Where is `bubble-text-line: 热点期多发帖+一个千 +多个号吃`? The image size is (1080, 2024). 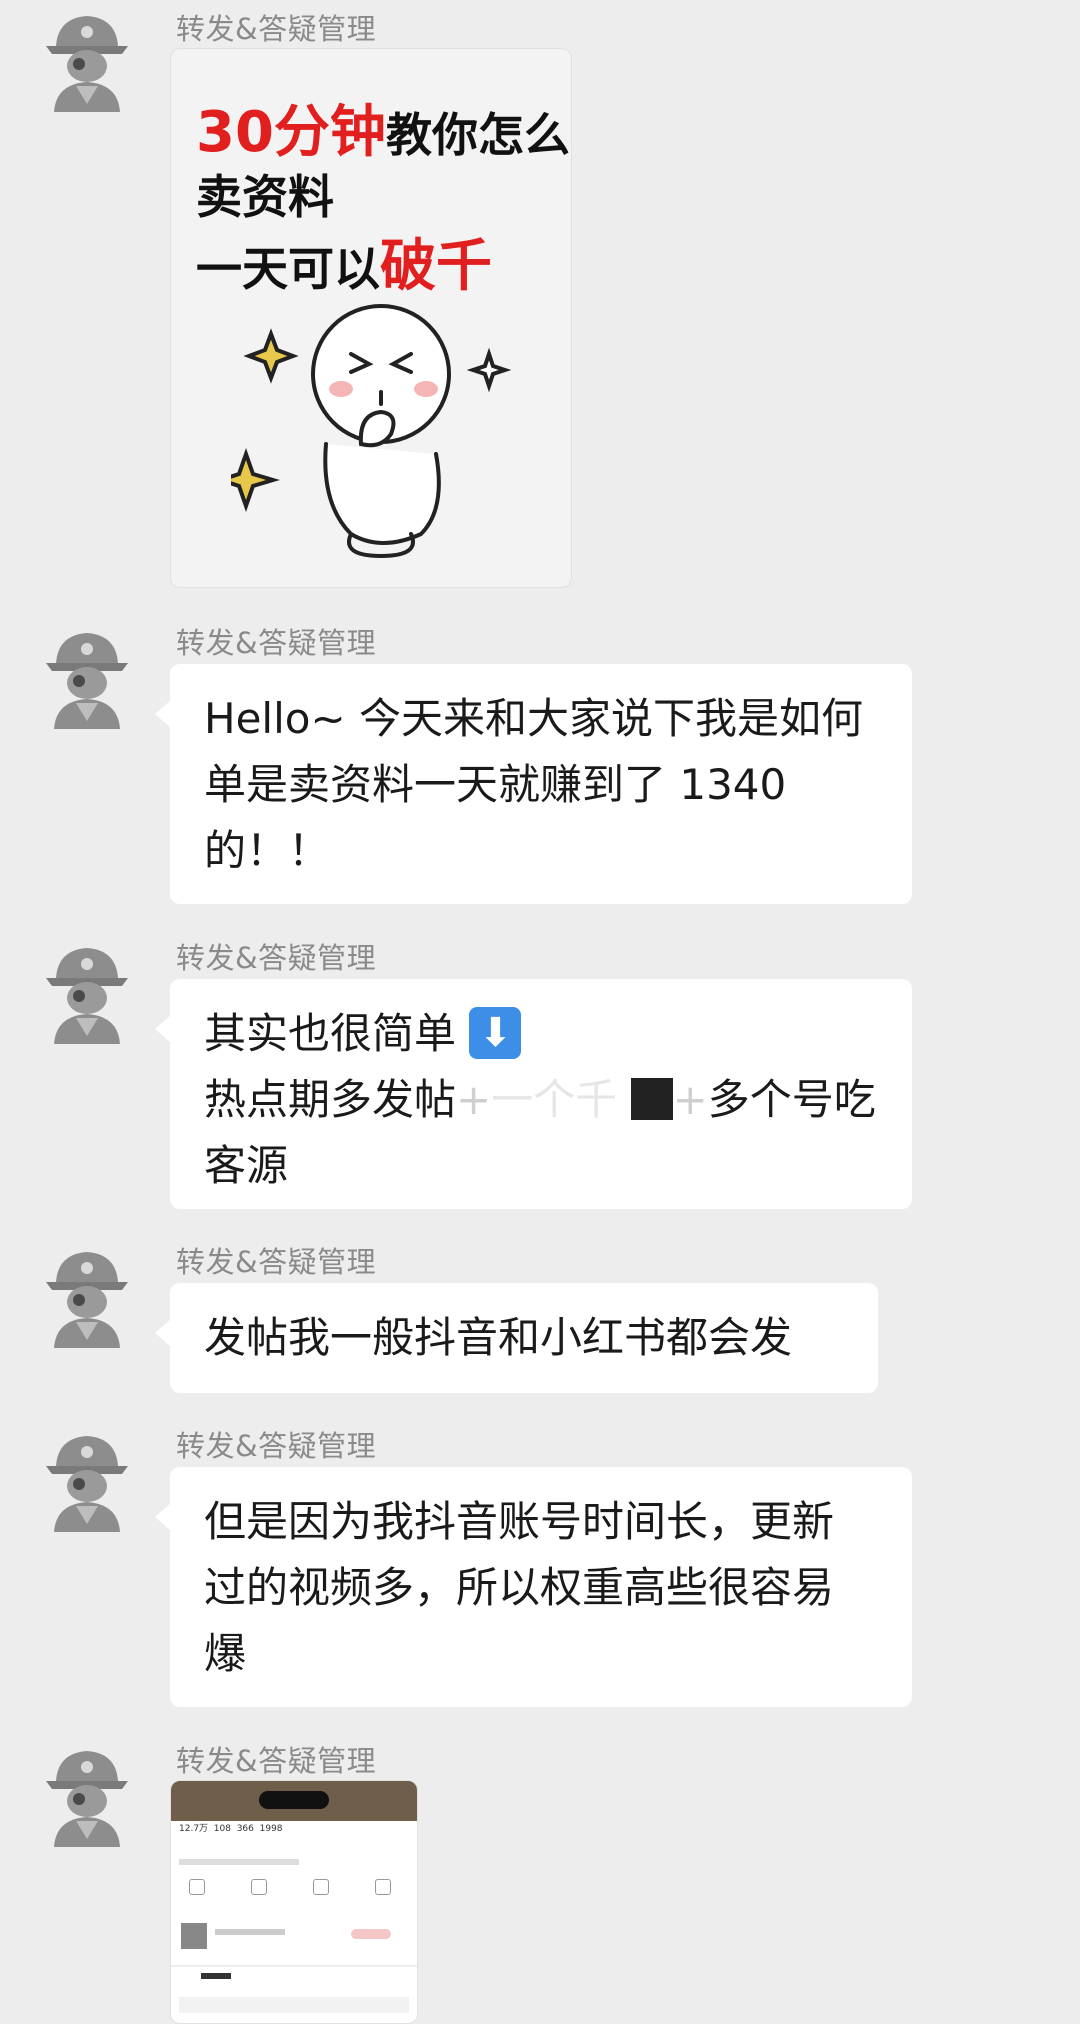 bubble-text-line: 热点期多发帖+一个千 +多个号吃 is located at coordinates (540, 1099).